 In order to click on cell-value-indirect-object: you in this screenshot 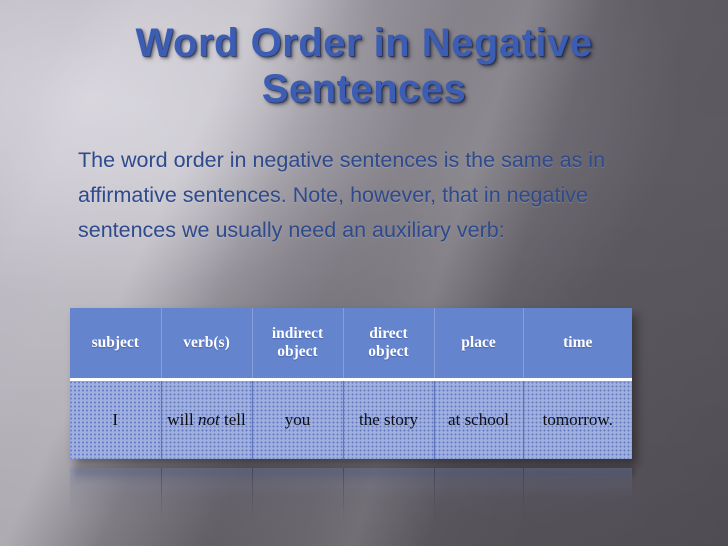, I will do `click(297, 420)`.